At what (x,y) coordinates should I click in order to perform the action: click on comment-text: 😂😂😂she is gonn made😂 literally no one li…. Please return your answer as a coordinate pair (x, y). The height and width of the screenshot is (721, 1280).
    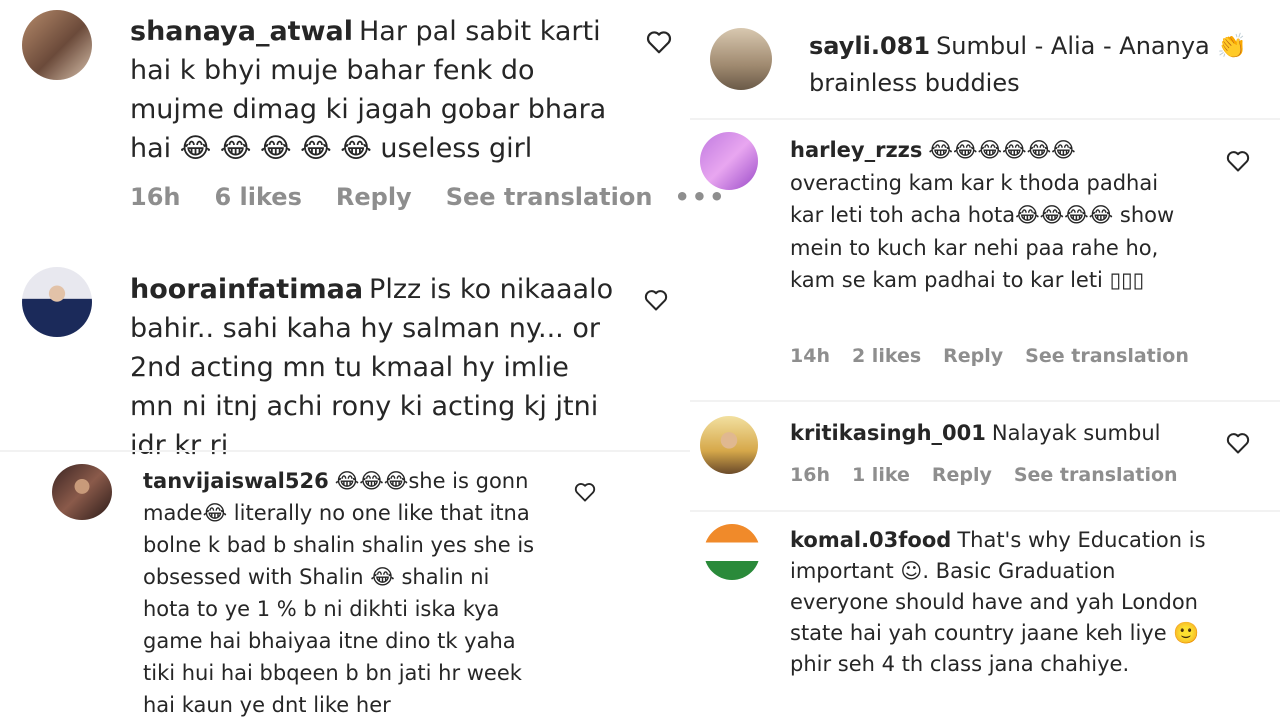
    Looking at the image, I should click on (339, 593).